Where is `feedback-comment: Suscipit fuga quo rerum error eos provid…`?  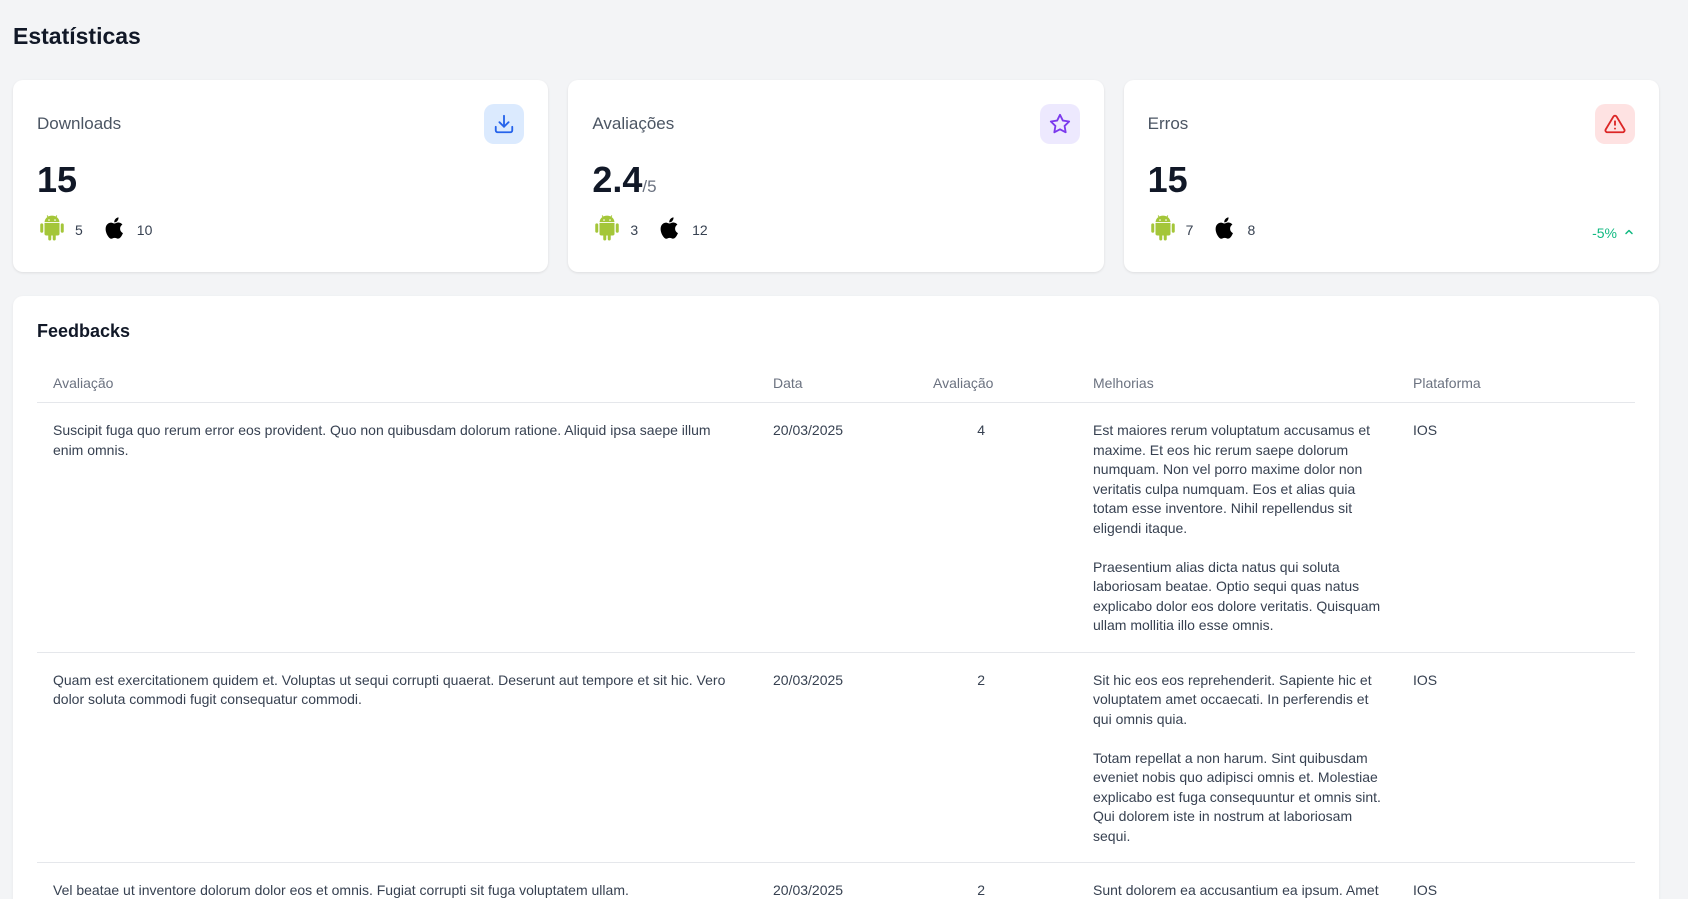
feedback-comment: Suscipit fuga quo rerum error eos provid… is located at coordinates (397, 527).